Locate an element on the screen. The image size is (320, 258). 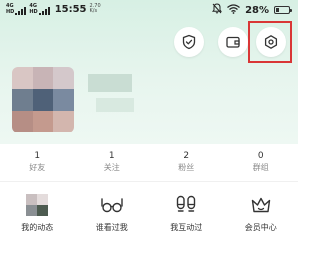
feature-i-interacted: 我互动过 is located at coordinates (186, 212).